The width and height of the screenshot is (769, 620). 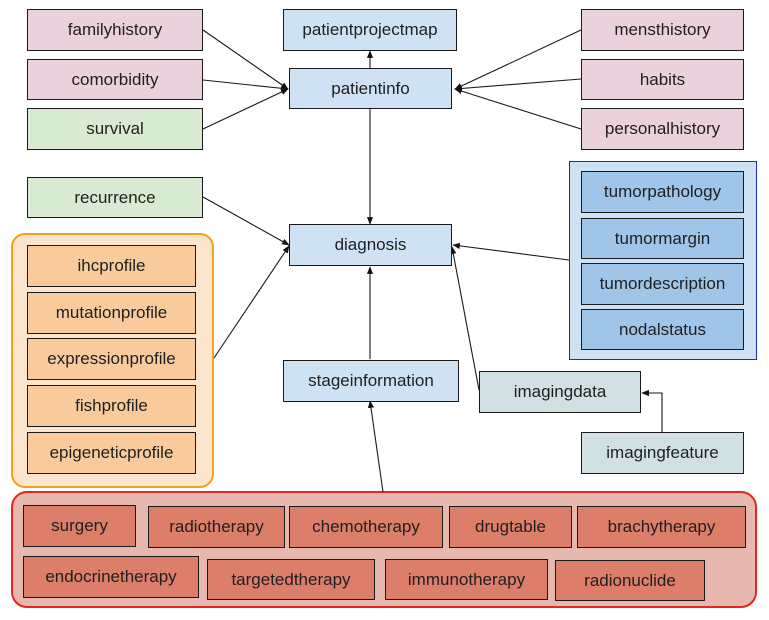 What do you see at coordinates (246, 221) in the screenshot?
I see `edge-recurrence-diagnosis` at bounding box center [246, 221].